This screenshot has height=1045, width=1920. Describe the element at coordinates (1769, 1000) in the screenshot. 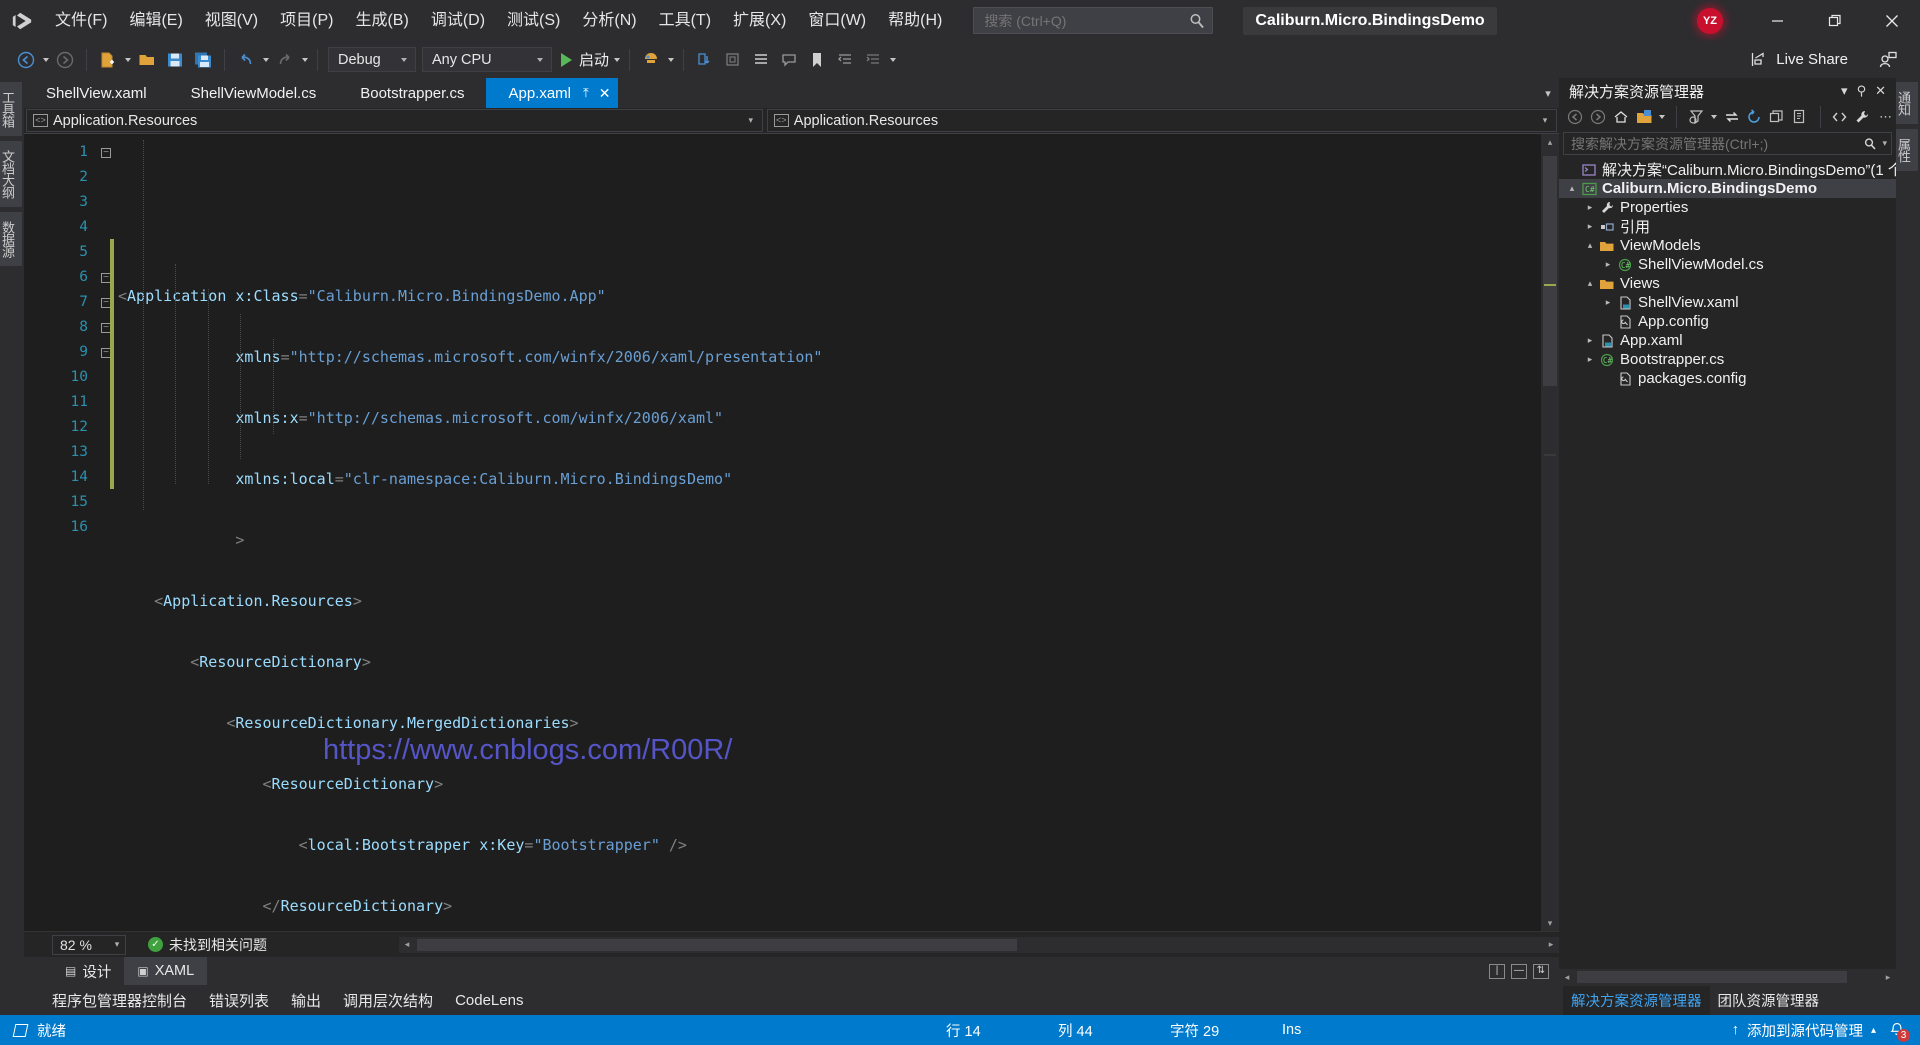

I see `tab-team-explorer: 团队资源管理器` at that location.